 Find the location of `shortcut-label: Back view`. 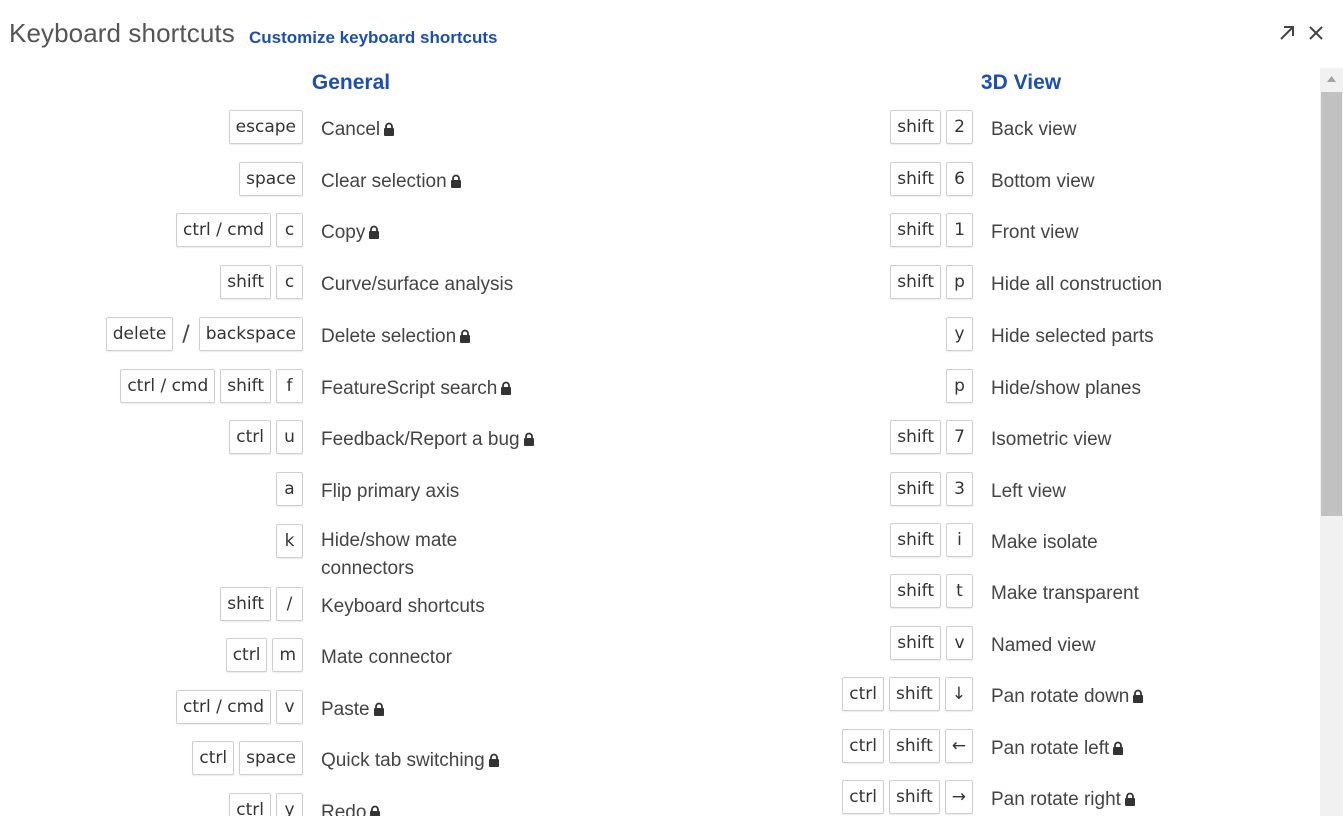

shortcut-label: Back view is located at coordinates (1034, 129).